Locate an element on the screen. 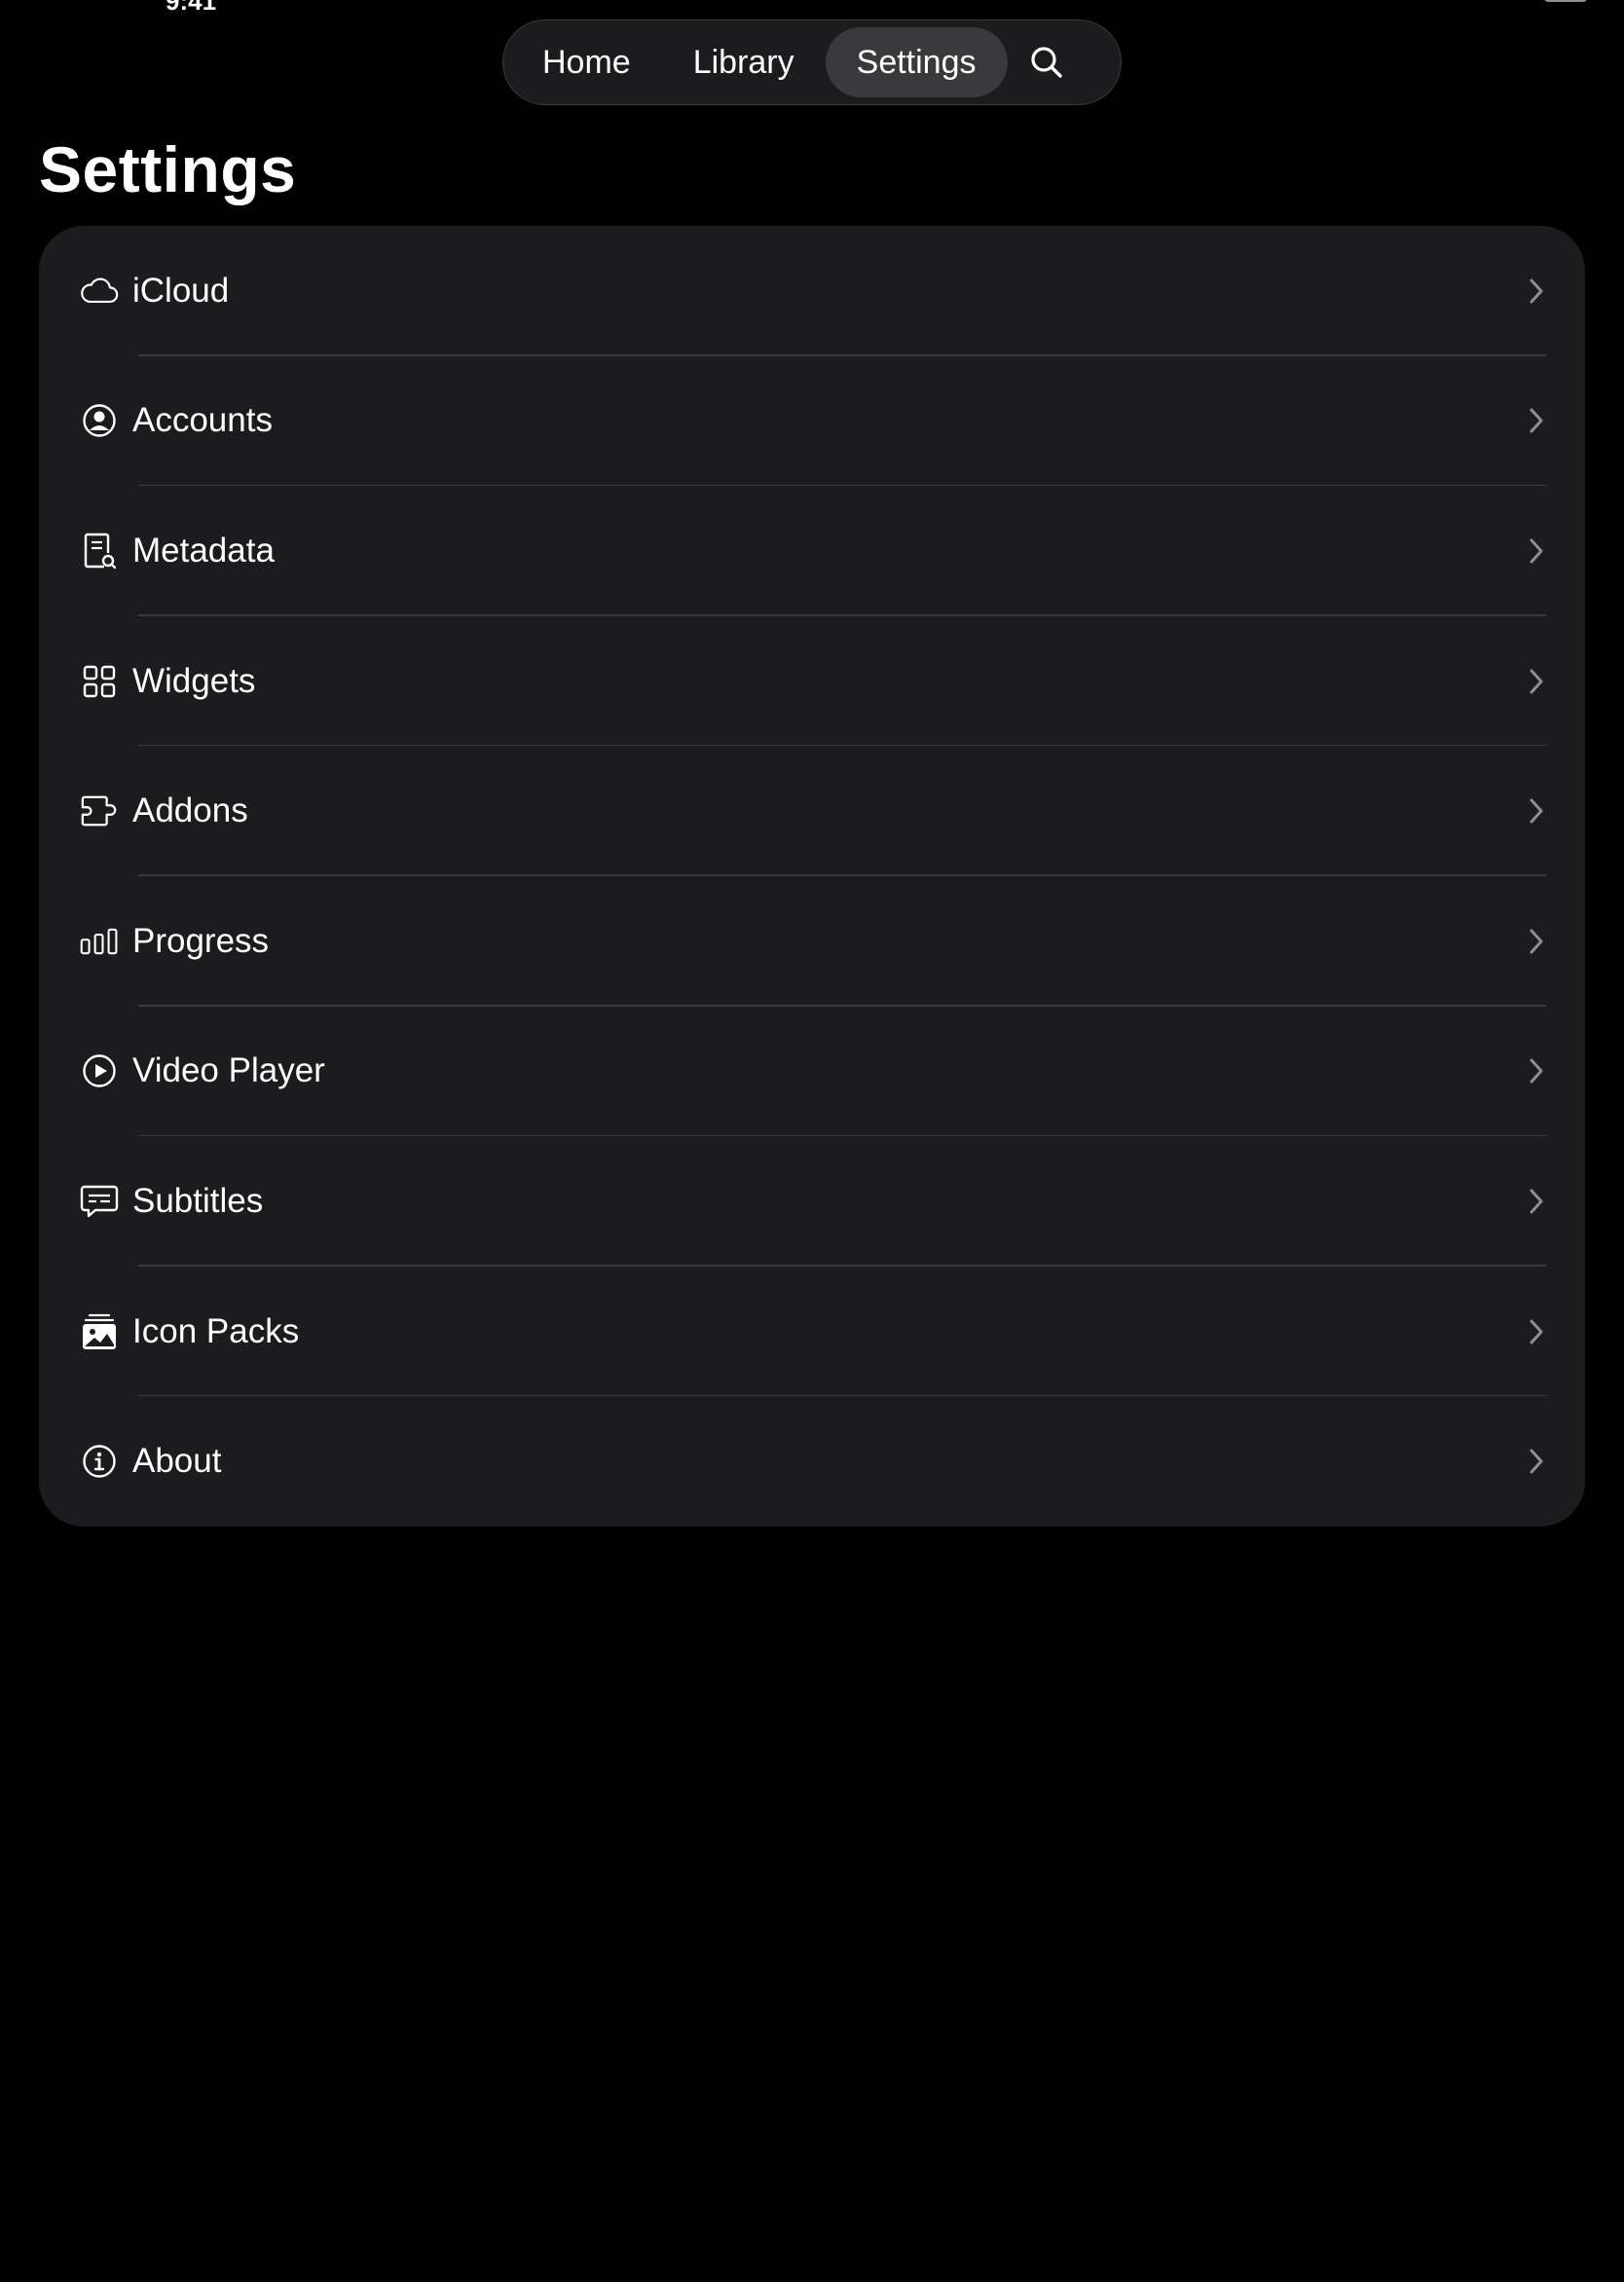  settings-row-widgets: Widgets is located at coordinates (812, 682).